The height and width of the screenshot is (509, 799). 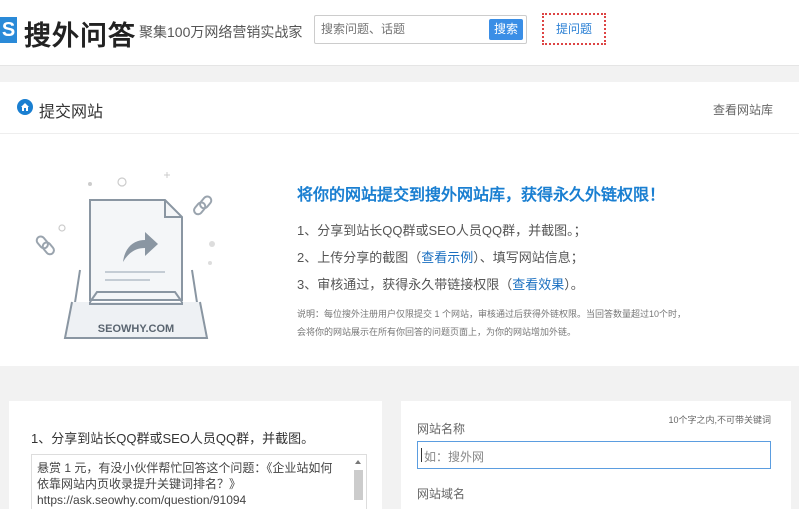 I want to click on site-domain-label: 网站域名, so click(x=441, y=494).